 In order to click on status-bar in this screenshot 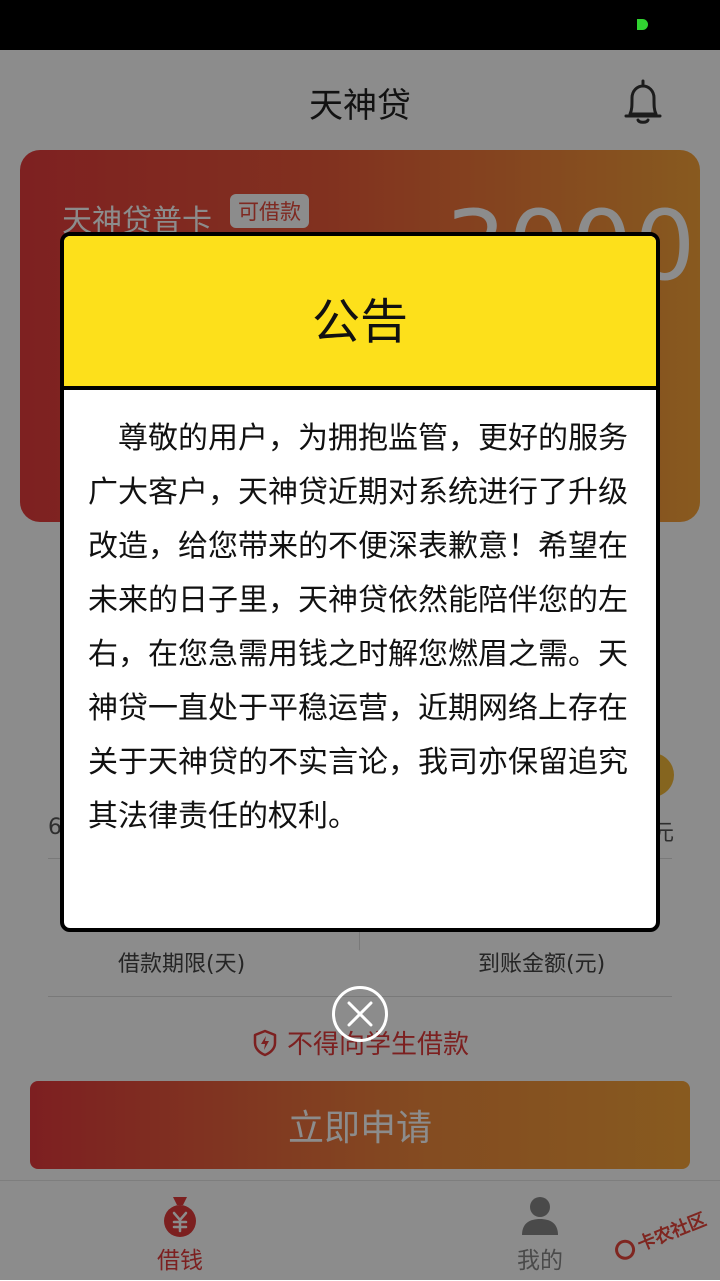, I will do `click(360, 25)`.